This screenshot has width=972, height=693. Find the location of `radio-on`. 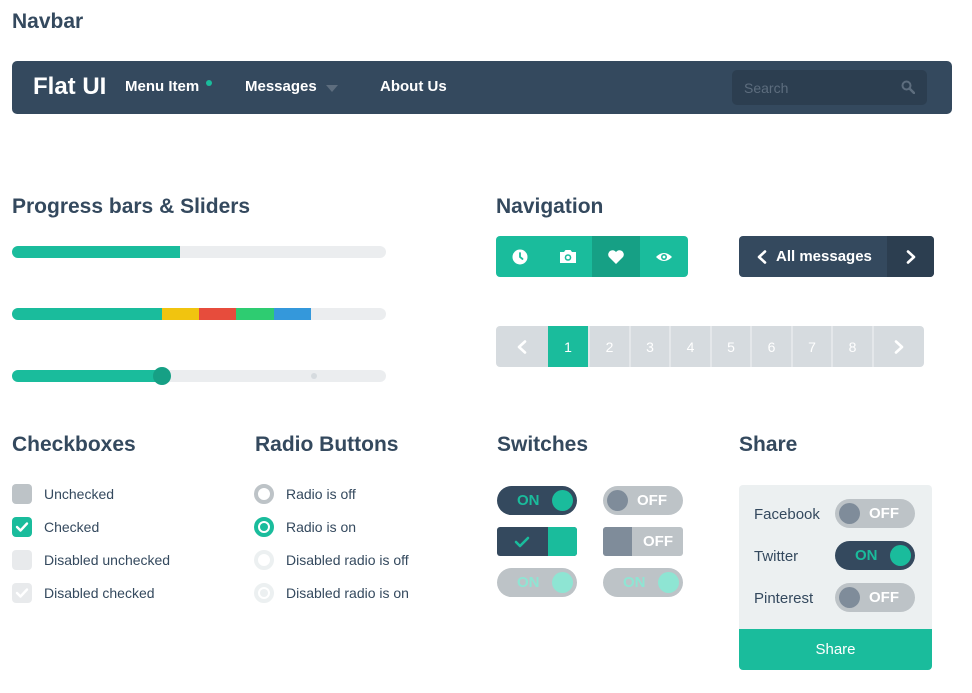

radio-on is located at coordinates (264, 527).